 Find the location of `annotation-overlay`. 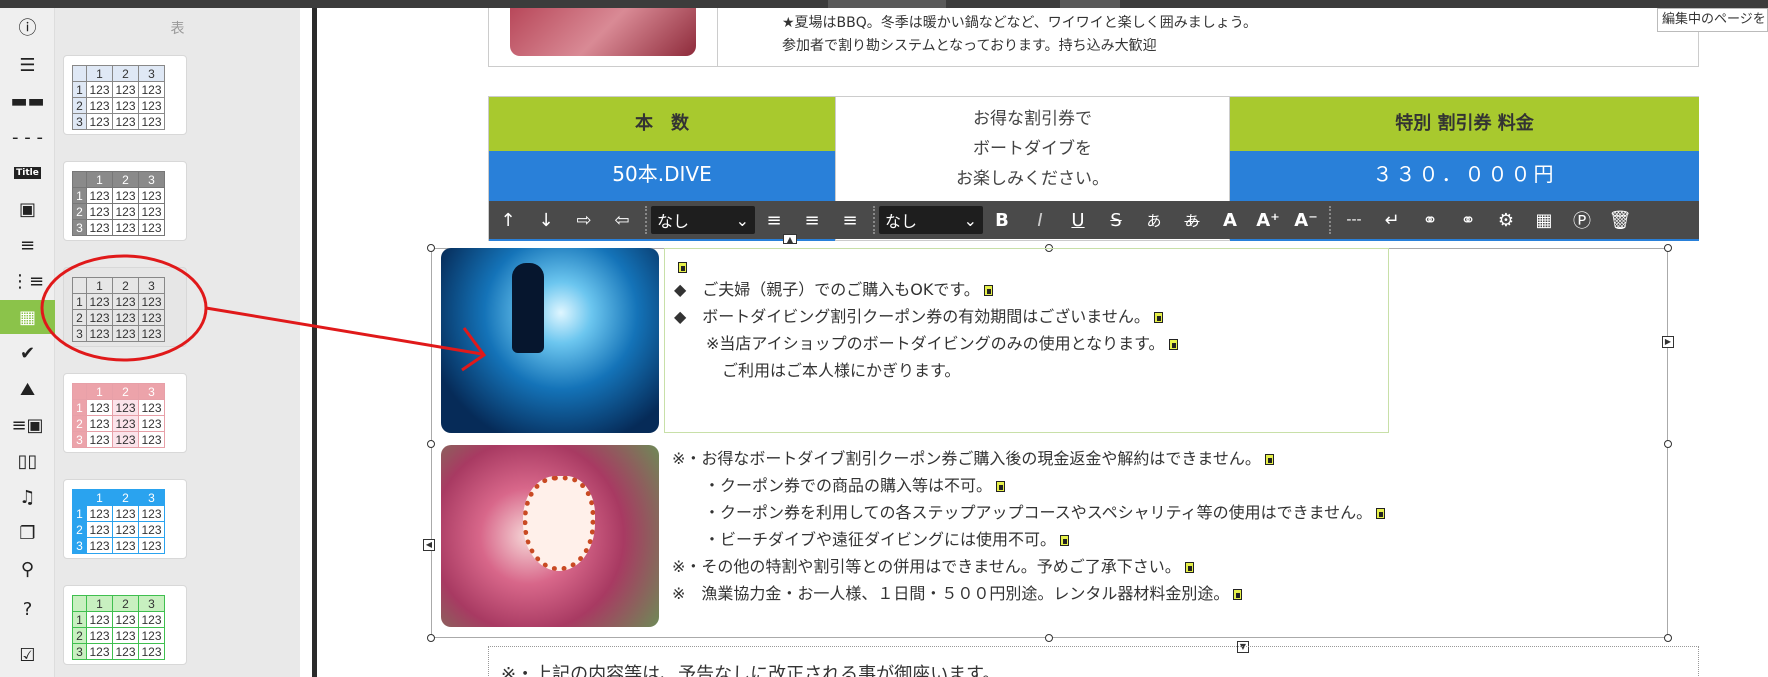

annotation-overlay is located at coordinates (263, 313).